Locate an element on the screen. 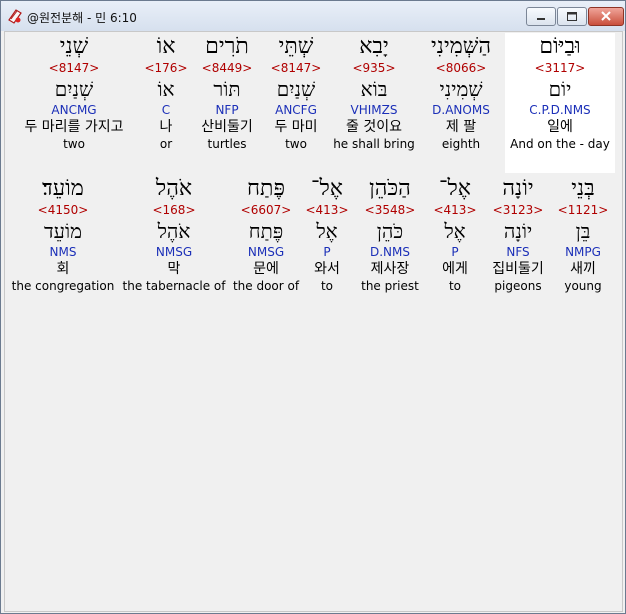 Image resolution: width=626 pixels, height=614 pixels. hebrew-lemma: תּוֹר is located at coordinates (227, 89).